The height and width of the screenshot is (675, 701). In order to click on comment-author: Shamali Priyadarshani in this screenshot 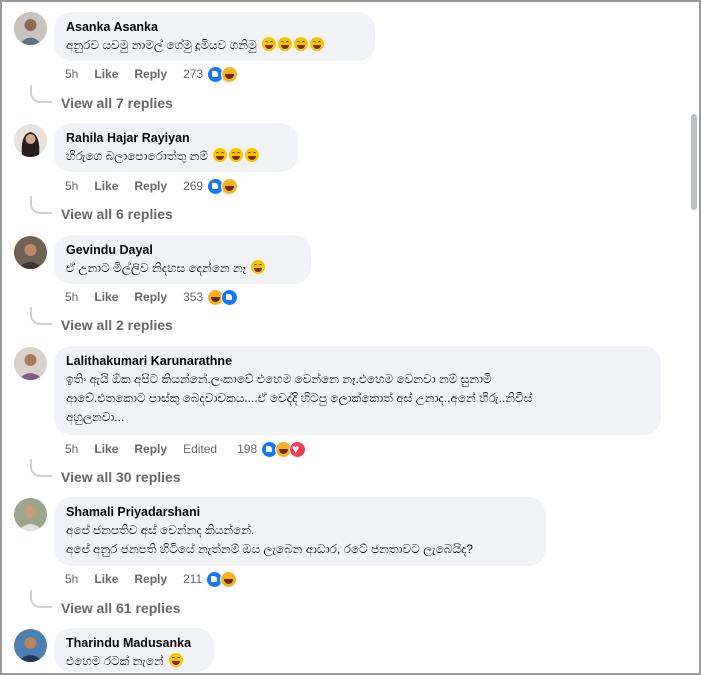, I will do `click(300, 512)`.